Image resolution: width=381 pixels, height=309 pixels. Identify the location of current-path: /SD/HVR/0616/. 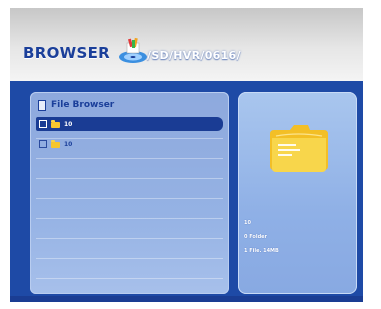
(194, 55).